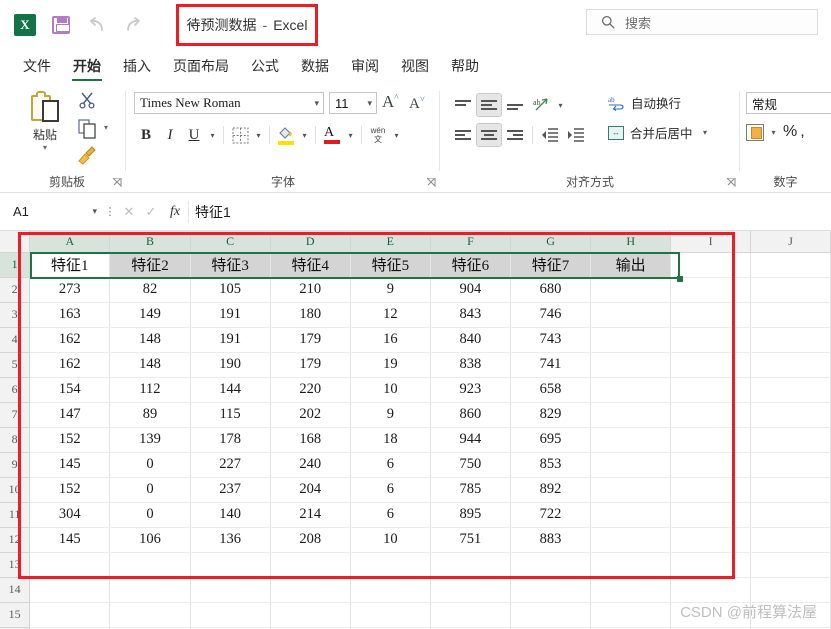 The image size is (831, 629). I want to click on cell-a6: 154, so click(70, 390).